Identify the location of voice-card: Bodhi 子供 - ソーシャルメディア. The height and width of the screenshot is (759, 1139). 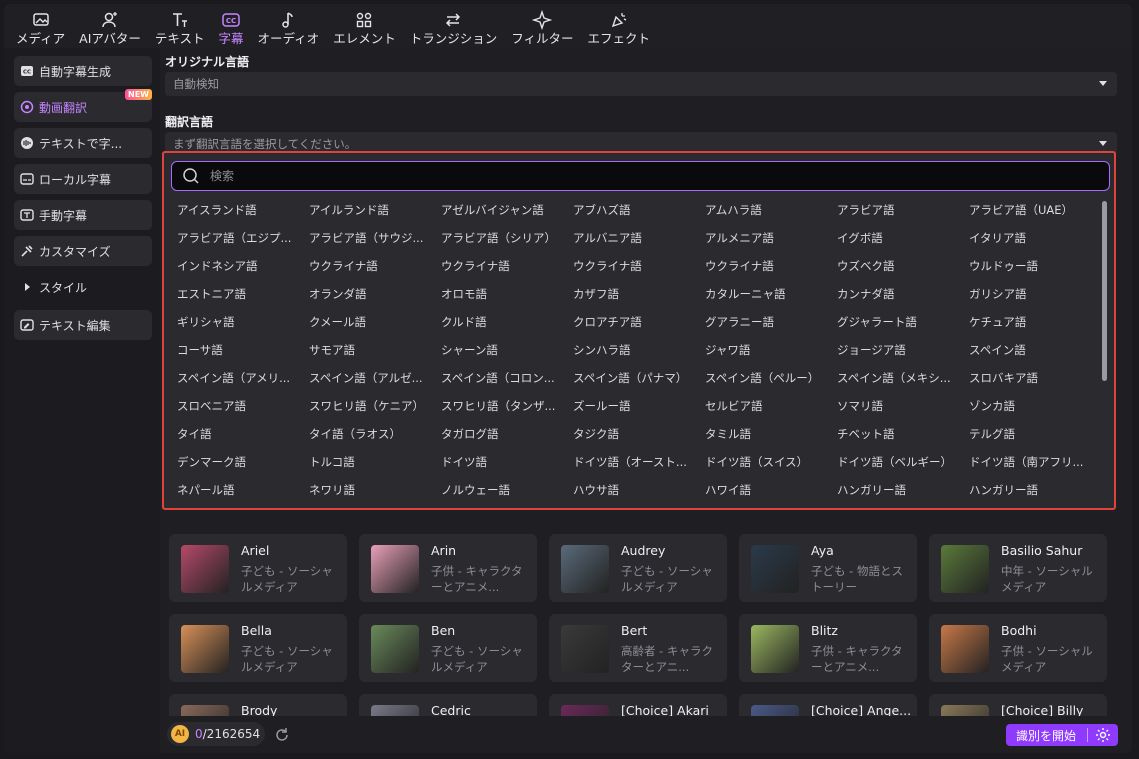
(1018, 648).